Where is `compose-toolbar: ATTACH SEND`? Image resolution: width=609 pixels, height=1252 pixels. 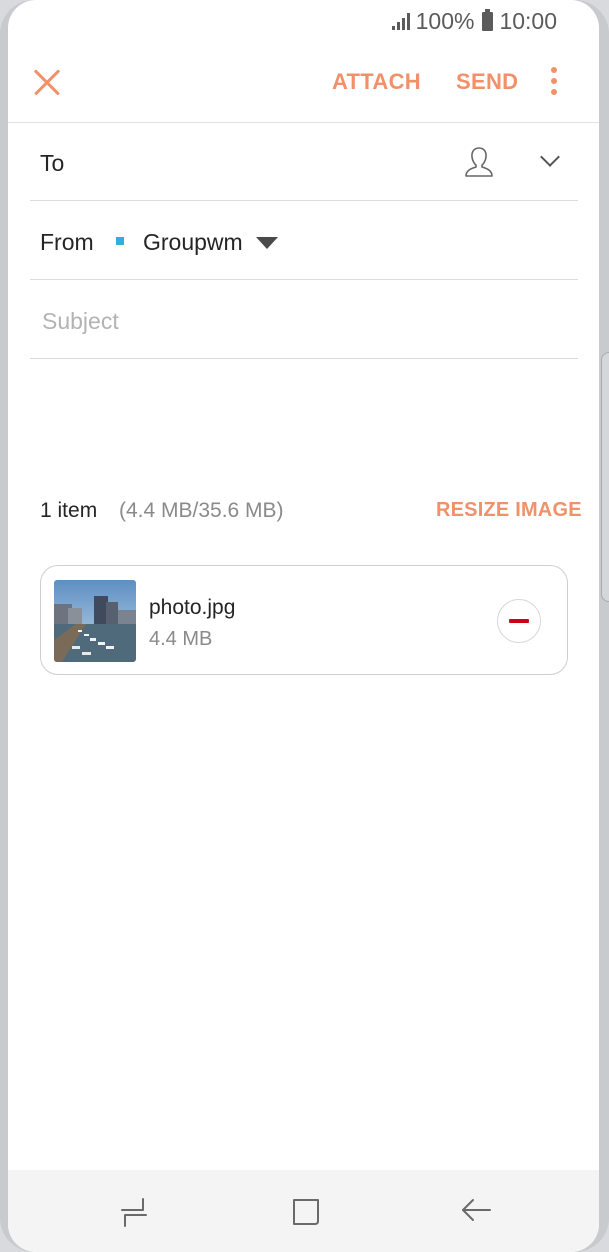 compose-toolbar: ATTACH SEND is located at coordinates (303, 84).